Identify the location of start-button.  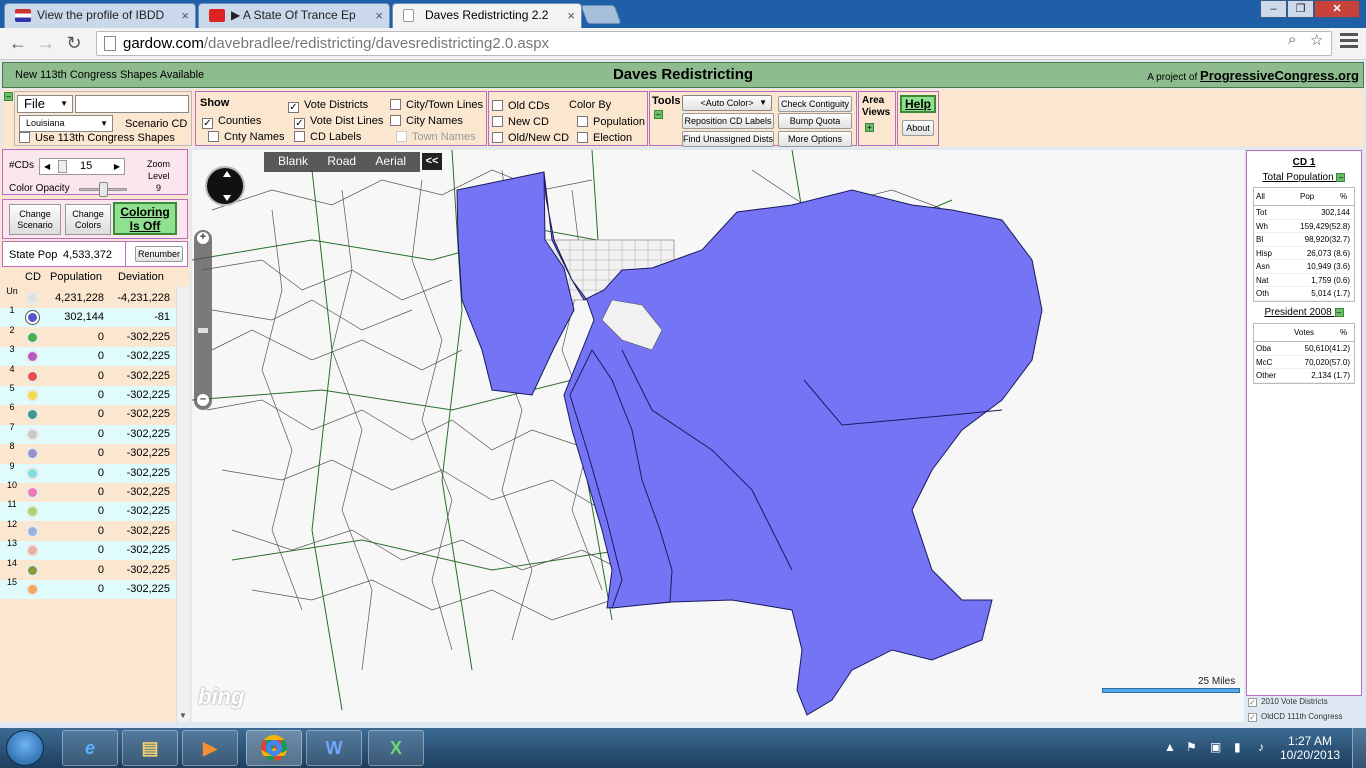
(25, 748).